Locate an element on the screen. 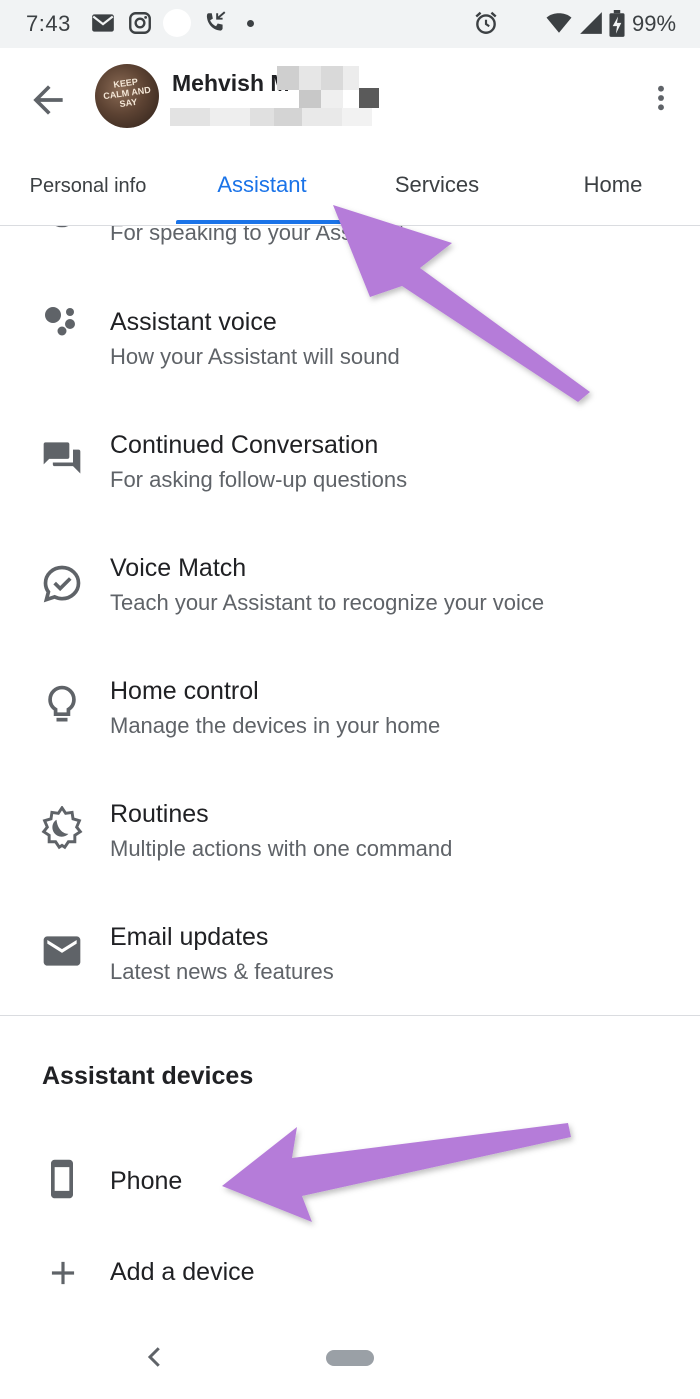  tab-home: Home is located at coordinates (613, 193).